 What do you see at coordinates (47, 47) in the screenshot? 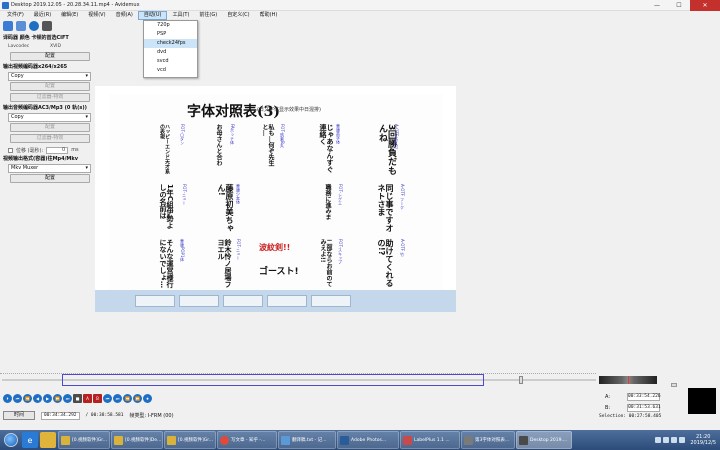
I see `decoder-row: Lavcodec XVID` at bounding box center [47, 47].